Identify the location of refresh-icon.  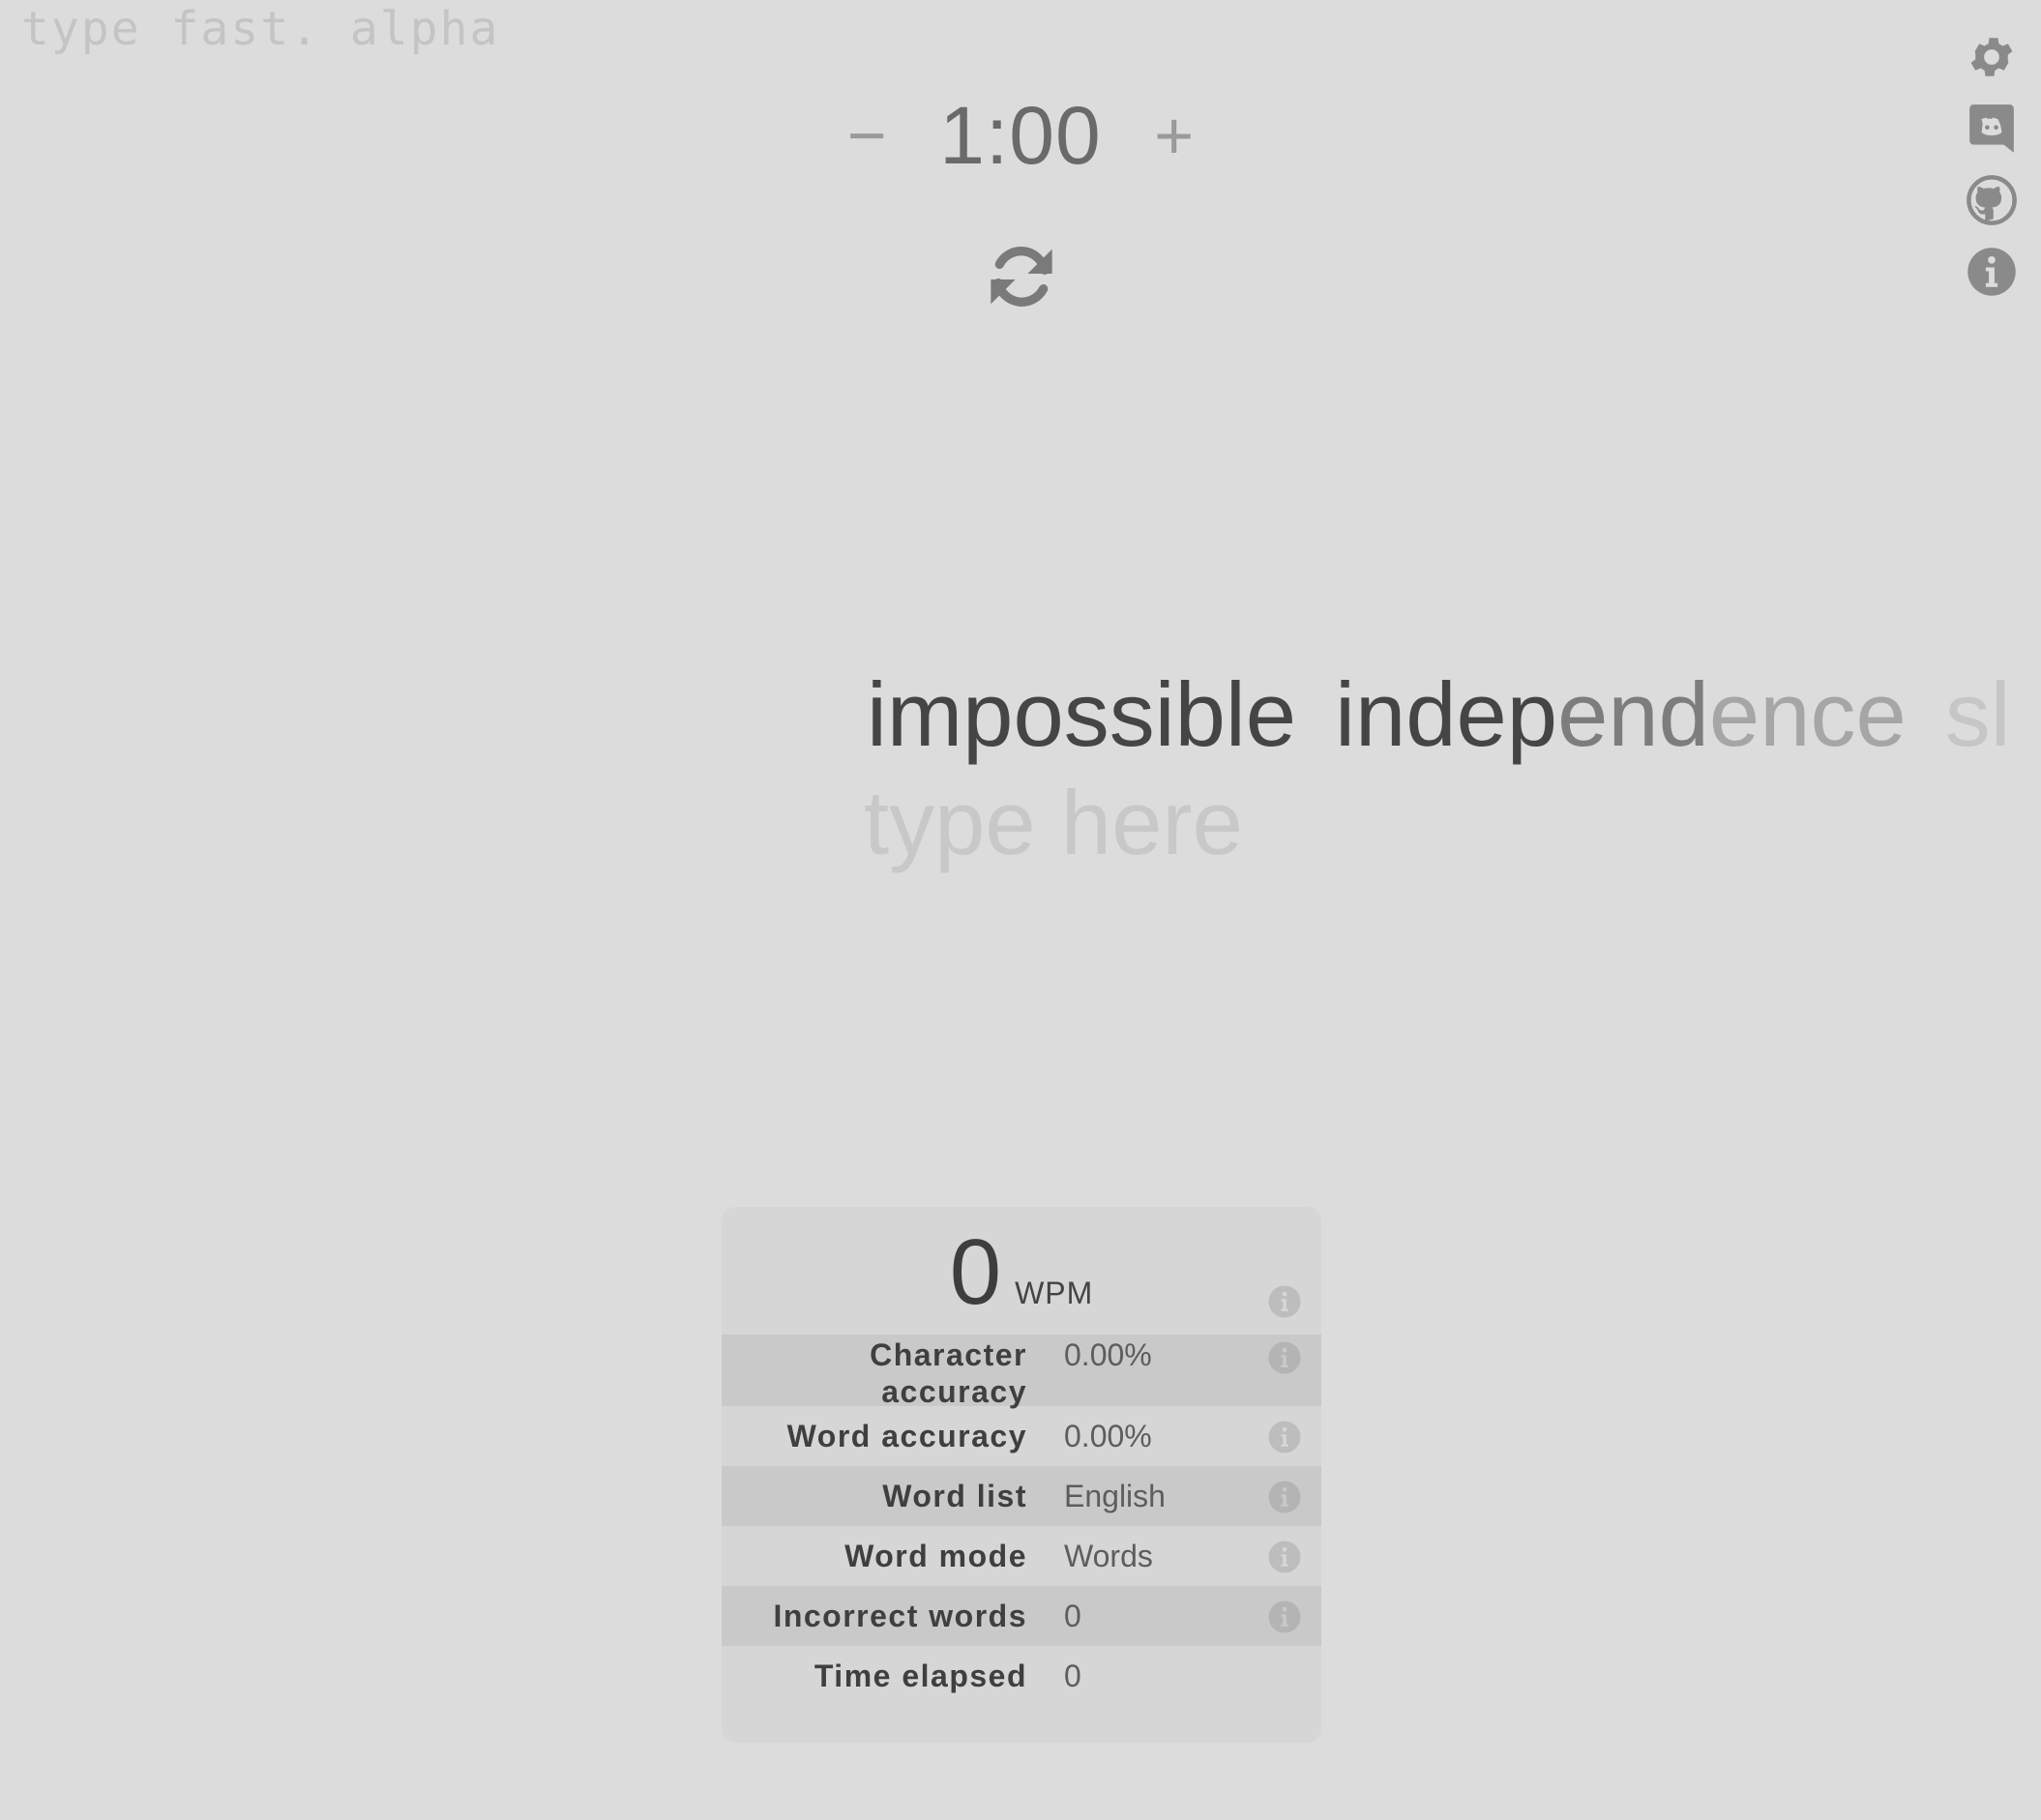
(1021, 277).